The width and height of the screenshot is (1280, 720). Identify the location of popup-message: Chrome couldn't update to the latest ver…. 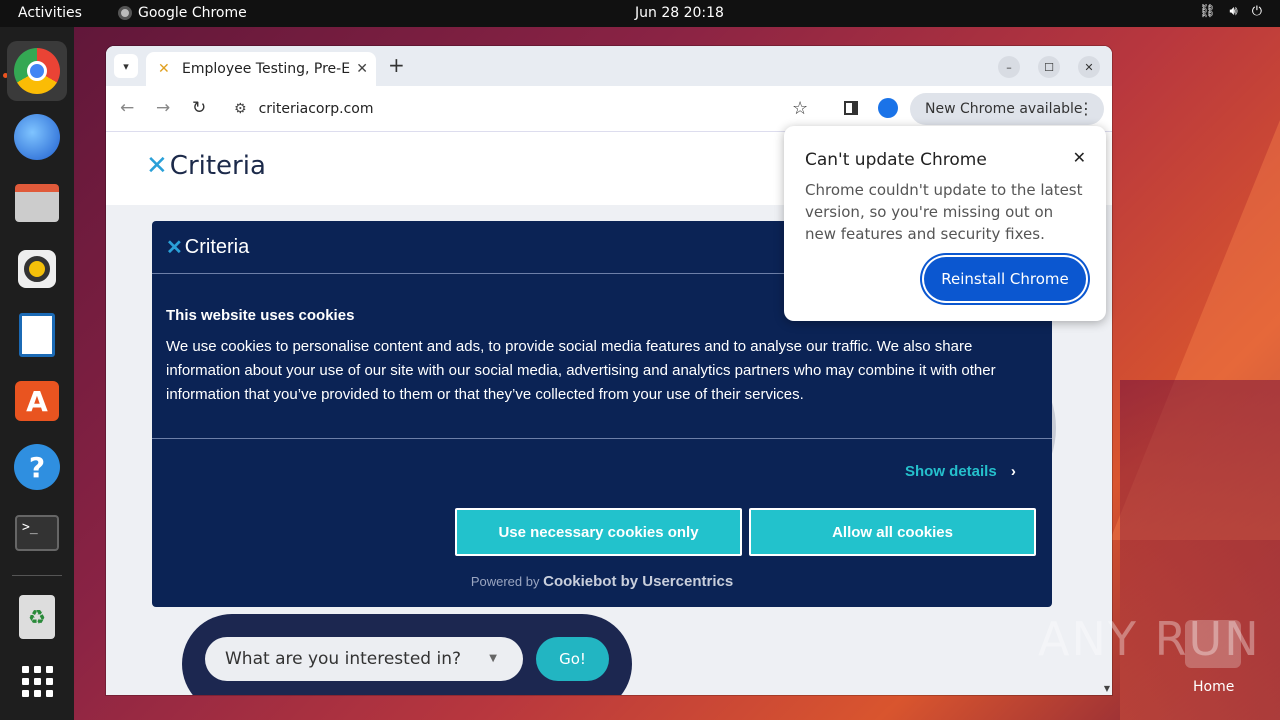
(944, 212).